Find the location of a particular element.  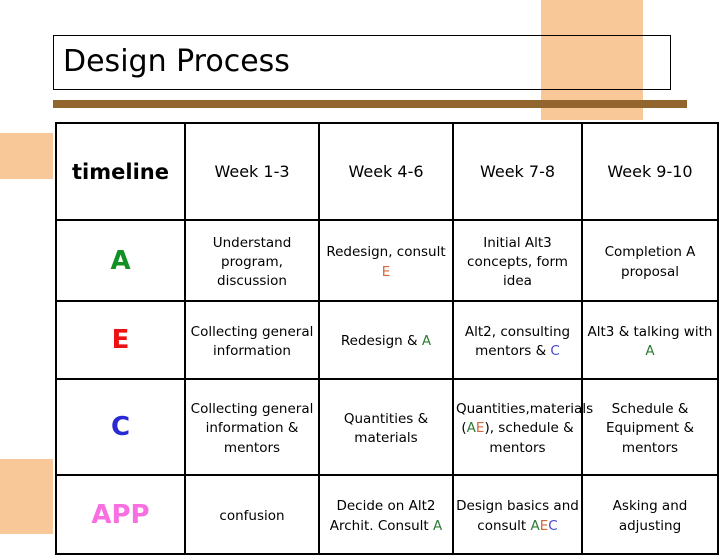

task-text: Collecting general information is located at coordinates (252, 341).